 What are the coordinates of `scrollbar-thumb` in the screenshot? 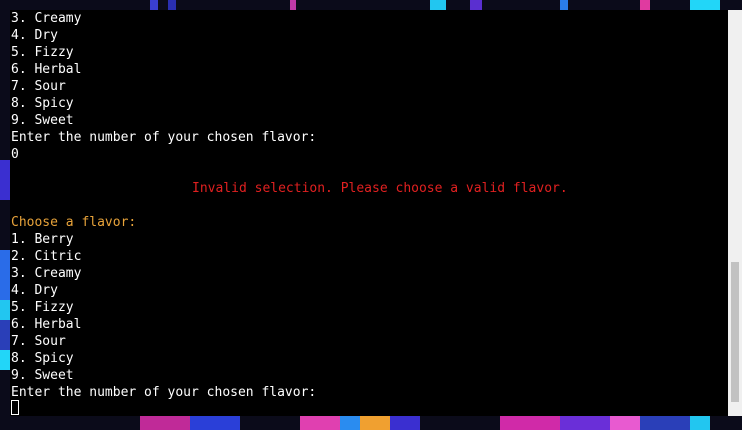 It's located at (735, 332).